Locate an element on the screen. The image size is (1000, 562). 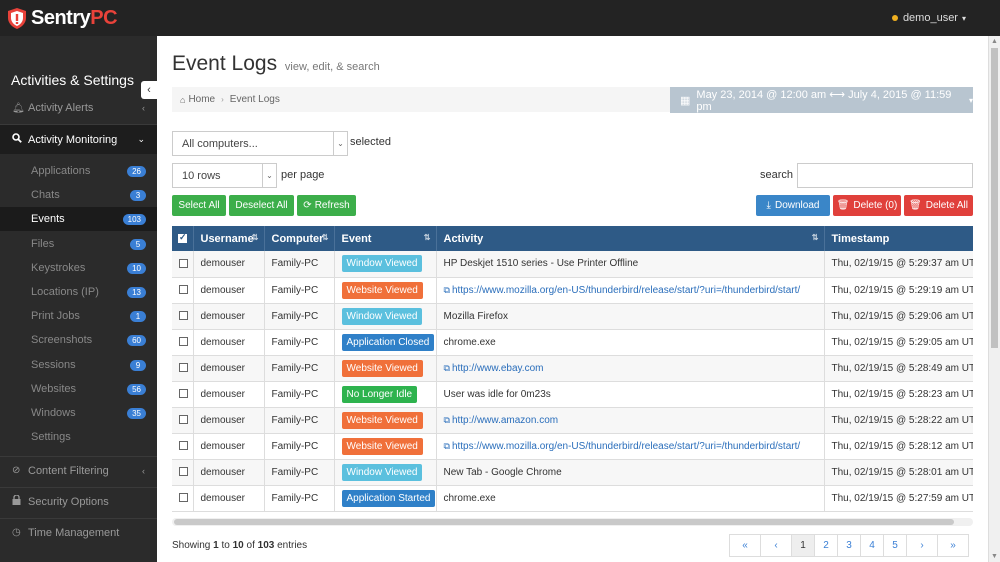
rows-per-page-select: 10 rows ⌄ is located at coordinates (224, 175).